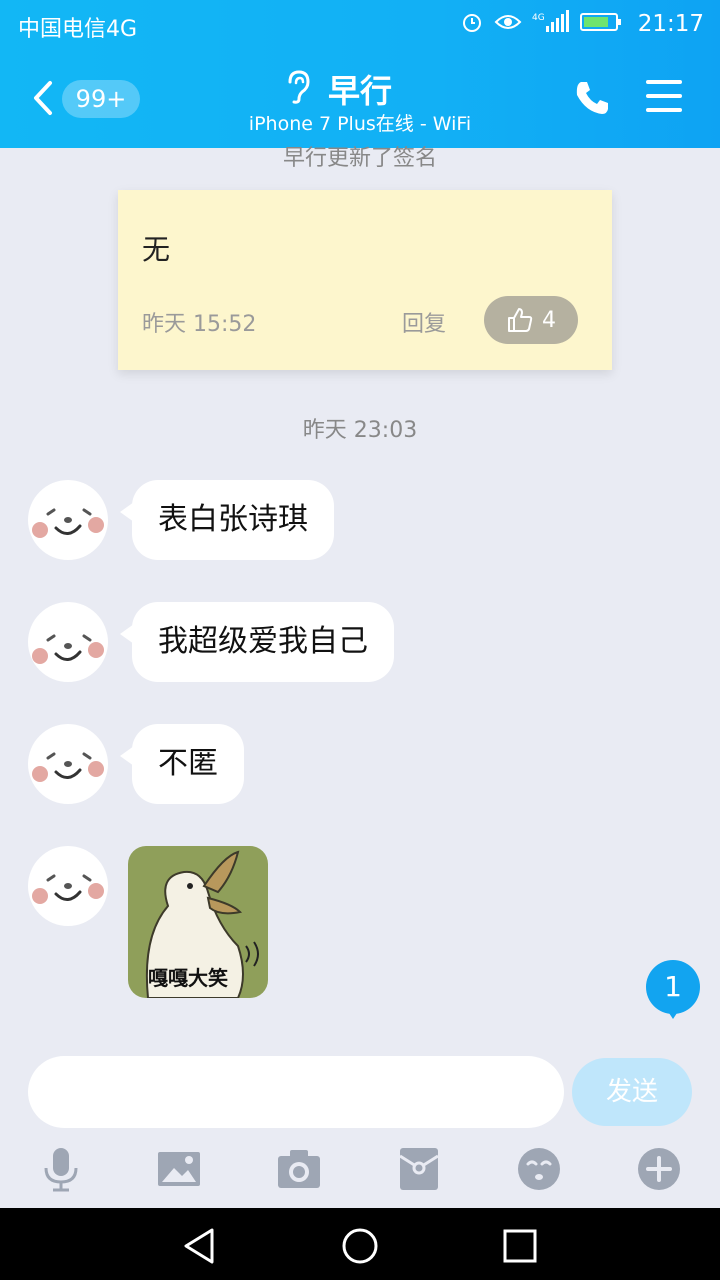  Describe the element at coordinates (257, 642) in the screenshot. I see `message-bubble: 我超级爱我自己` at that location.